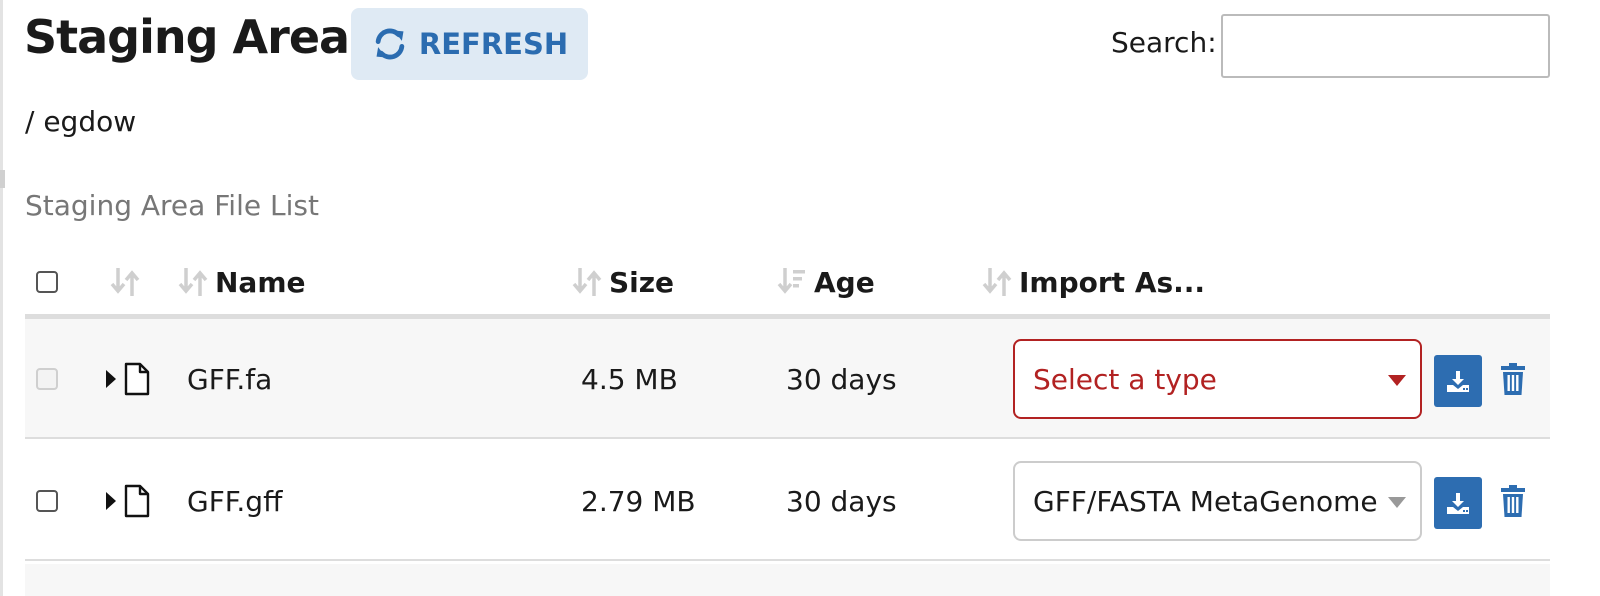  I want to click on page-title: Staging Area, so click(187, 37).